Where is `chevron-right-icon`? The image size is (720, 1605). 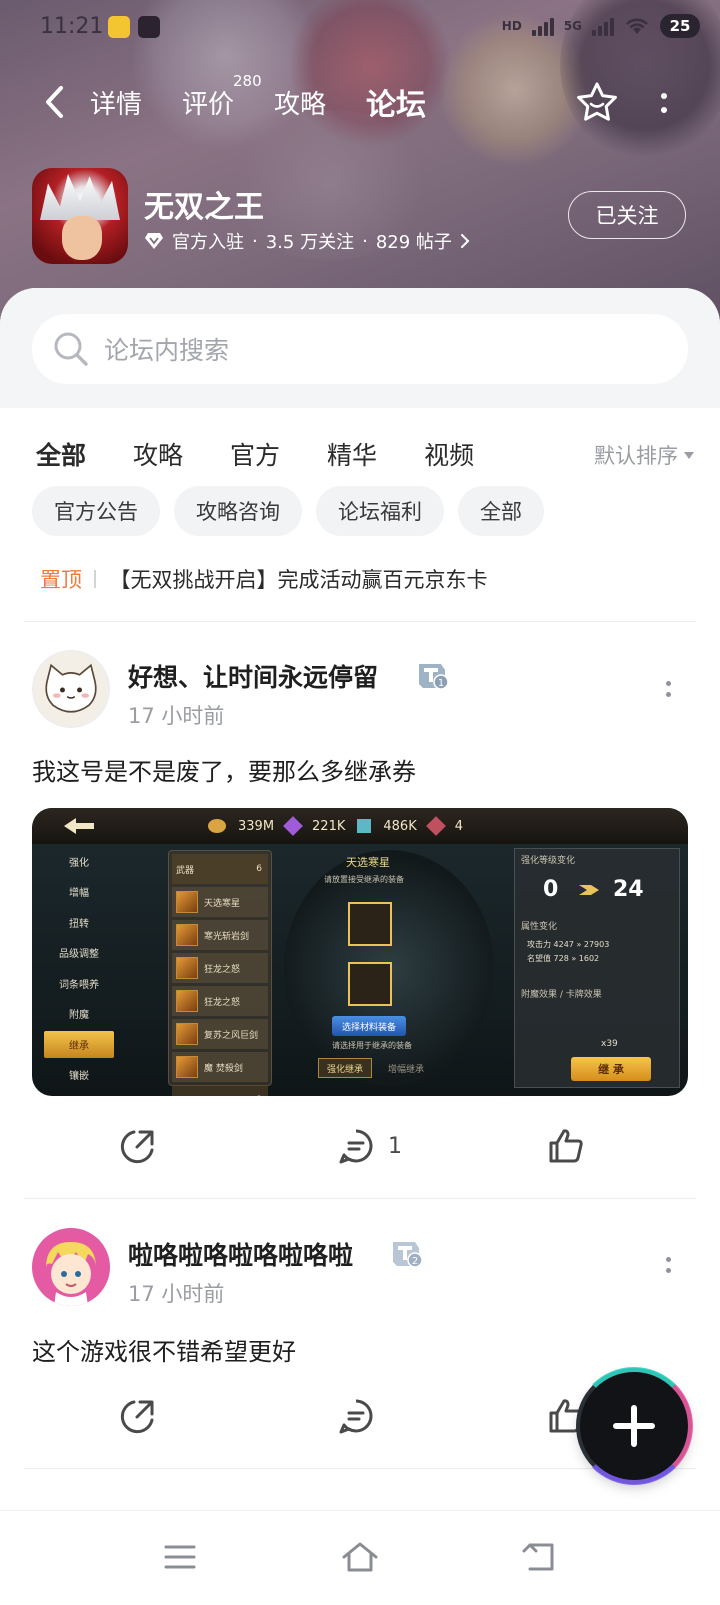
chevron-right-icon is located at coordinates (465, 241).